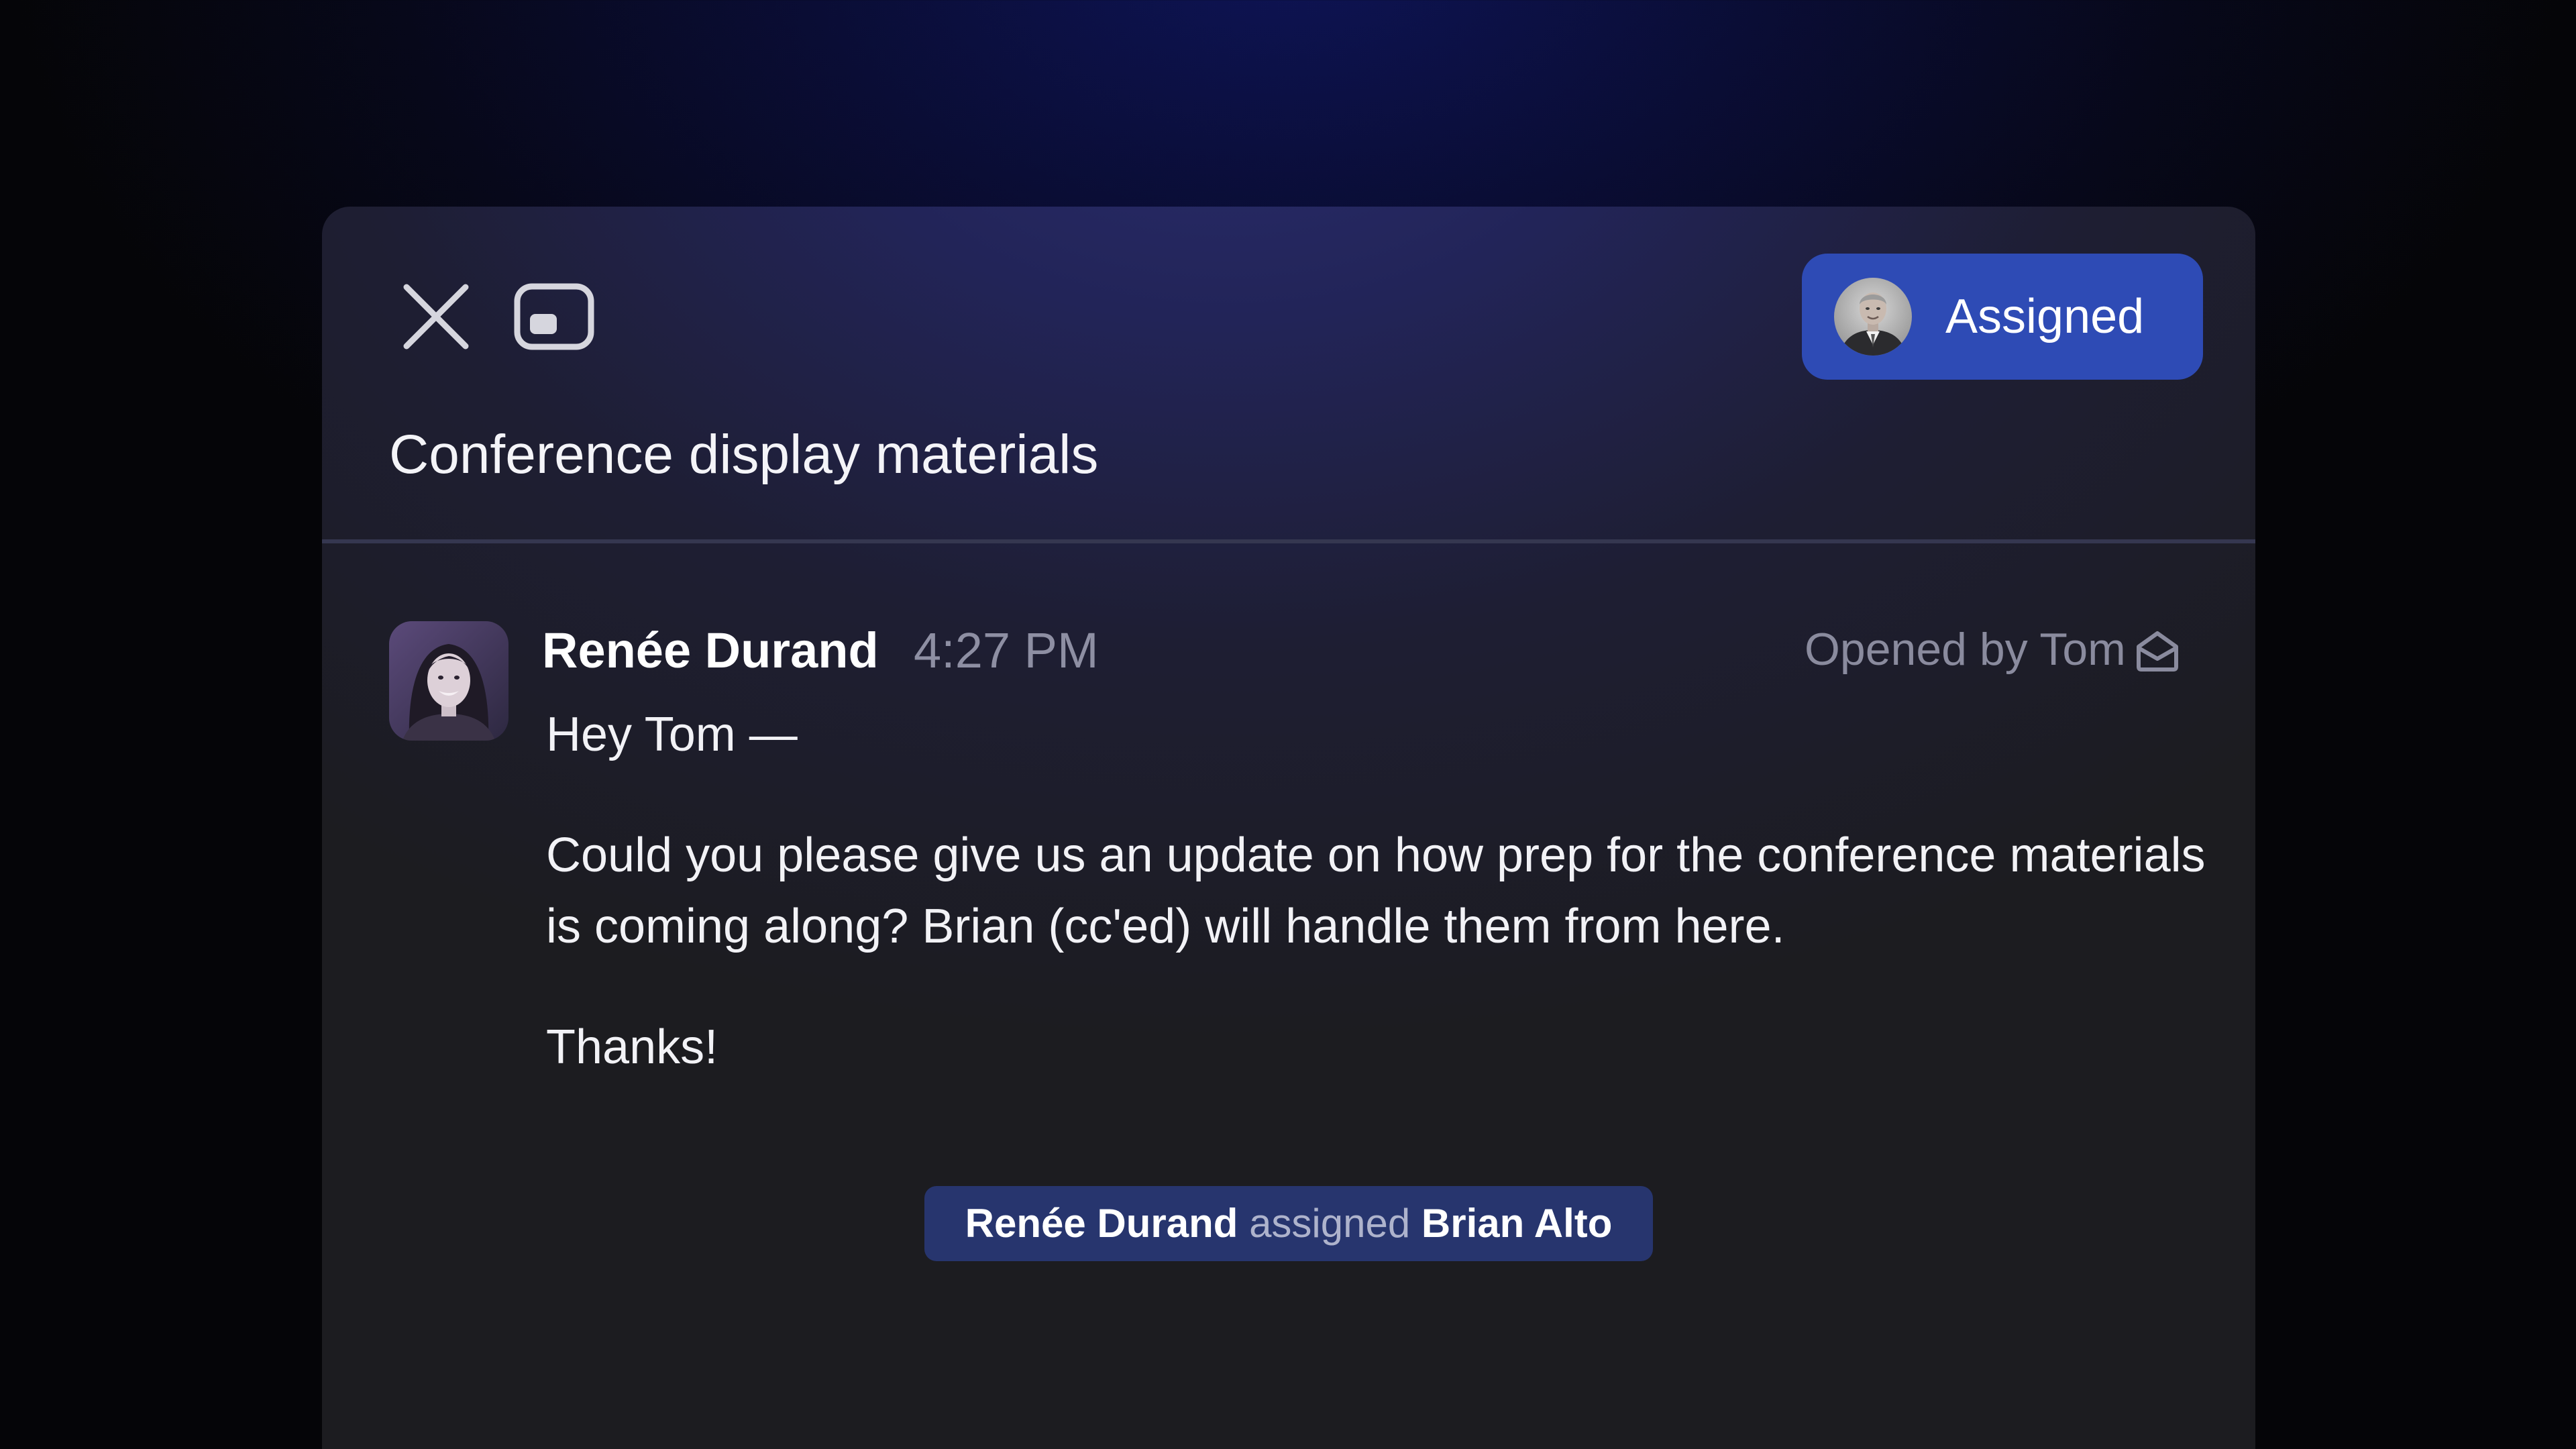 The width and height of the screenshot is (2576, 1449). Describe the element at coordinates (632, 1047) in the screenshot. I see `message-closing: Thanks!` at that location.